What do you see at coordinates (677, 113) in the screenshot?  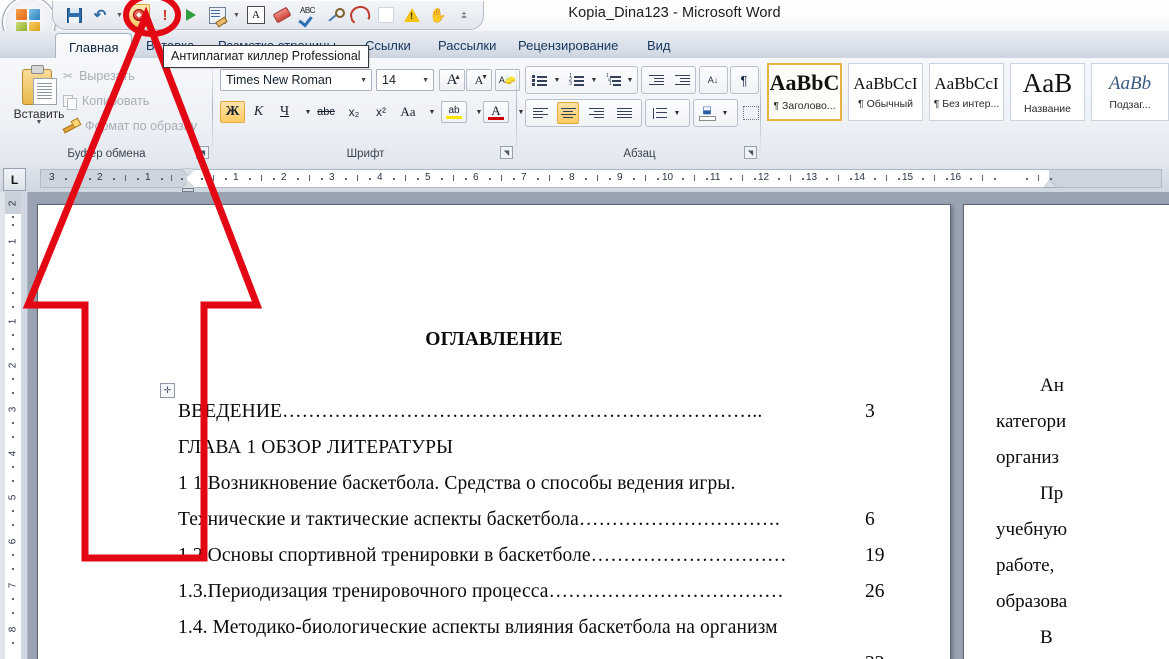 I see `line-spacing-dropdown-arrow: ▼` at bounding box center [677, 113].